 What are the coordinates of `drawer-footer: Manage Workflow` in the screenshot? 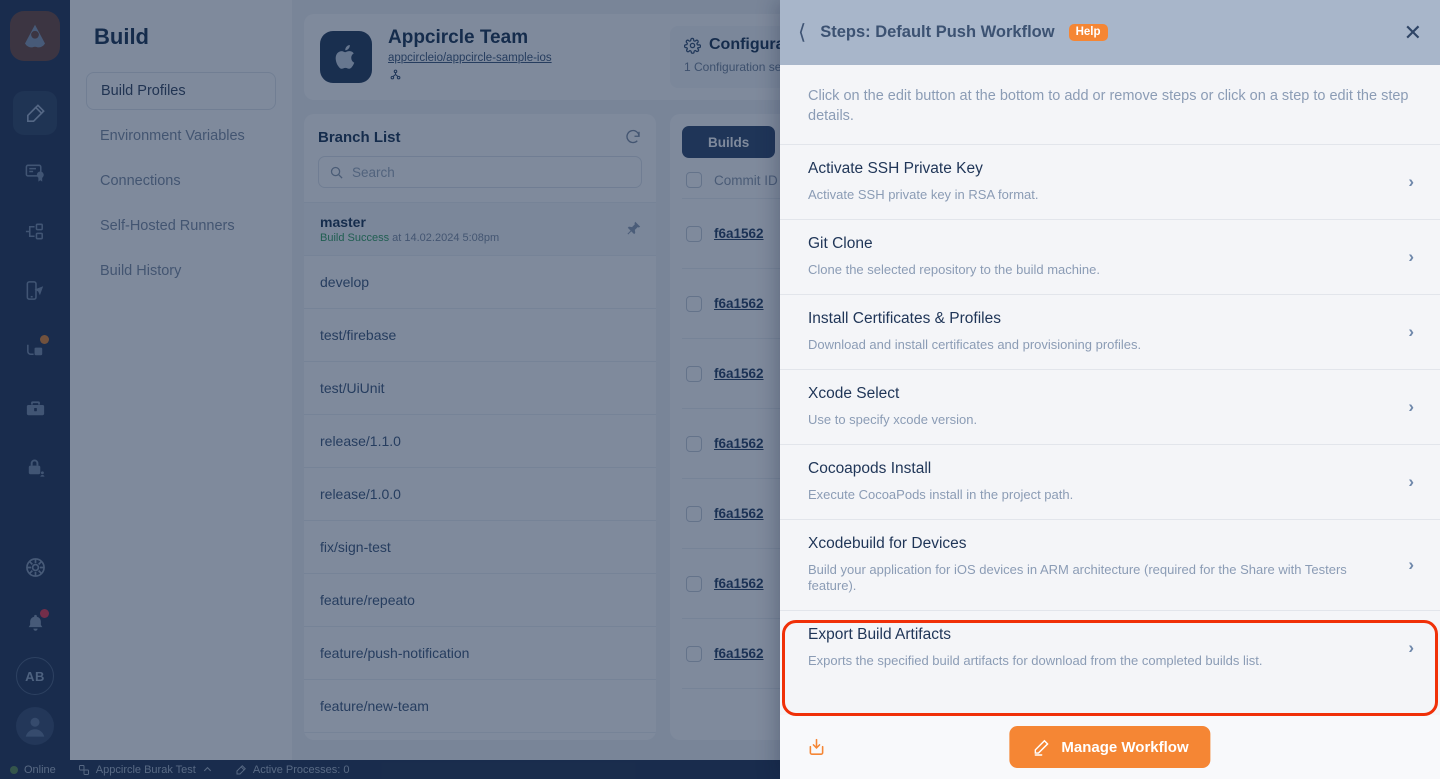 It's located at (1110, 747).